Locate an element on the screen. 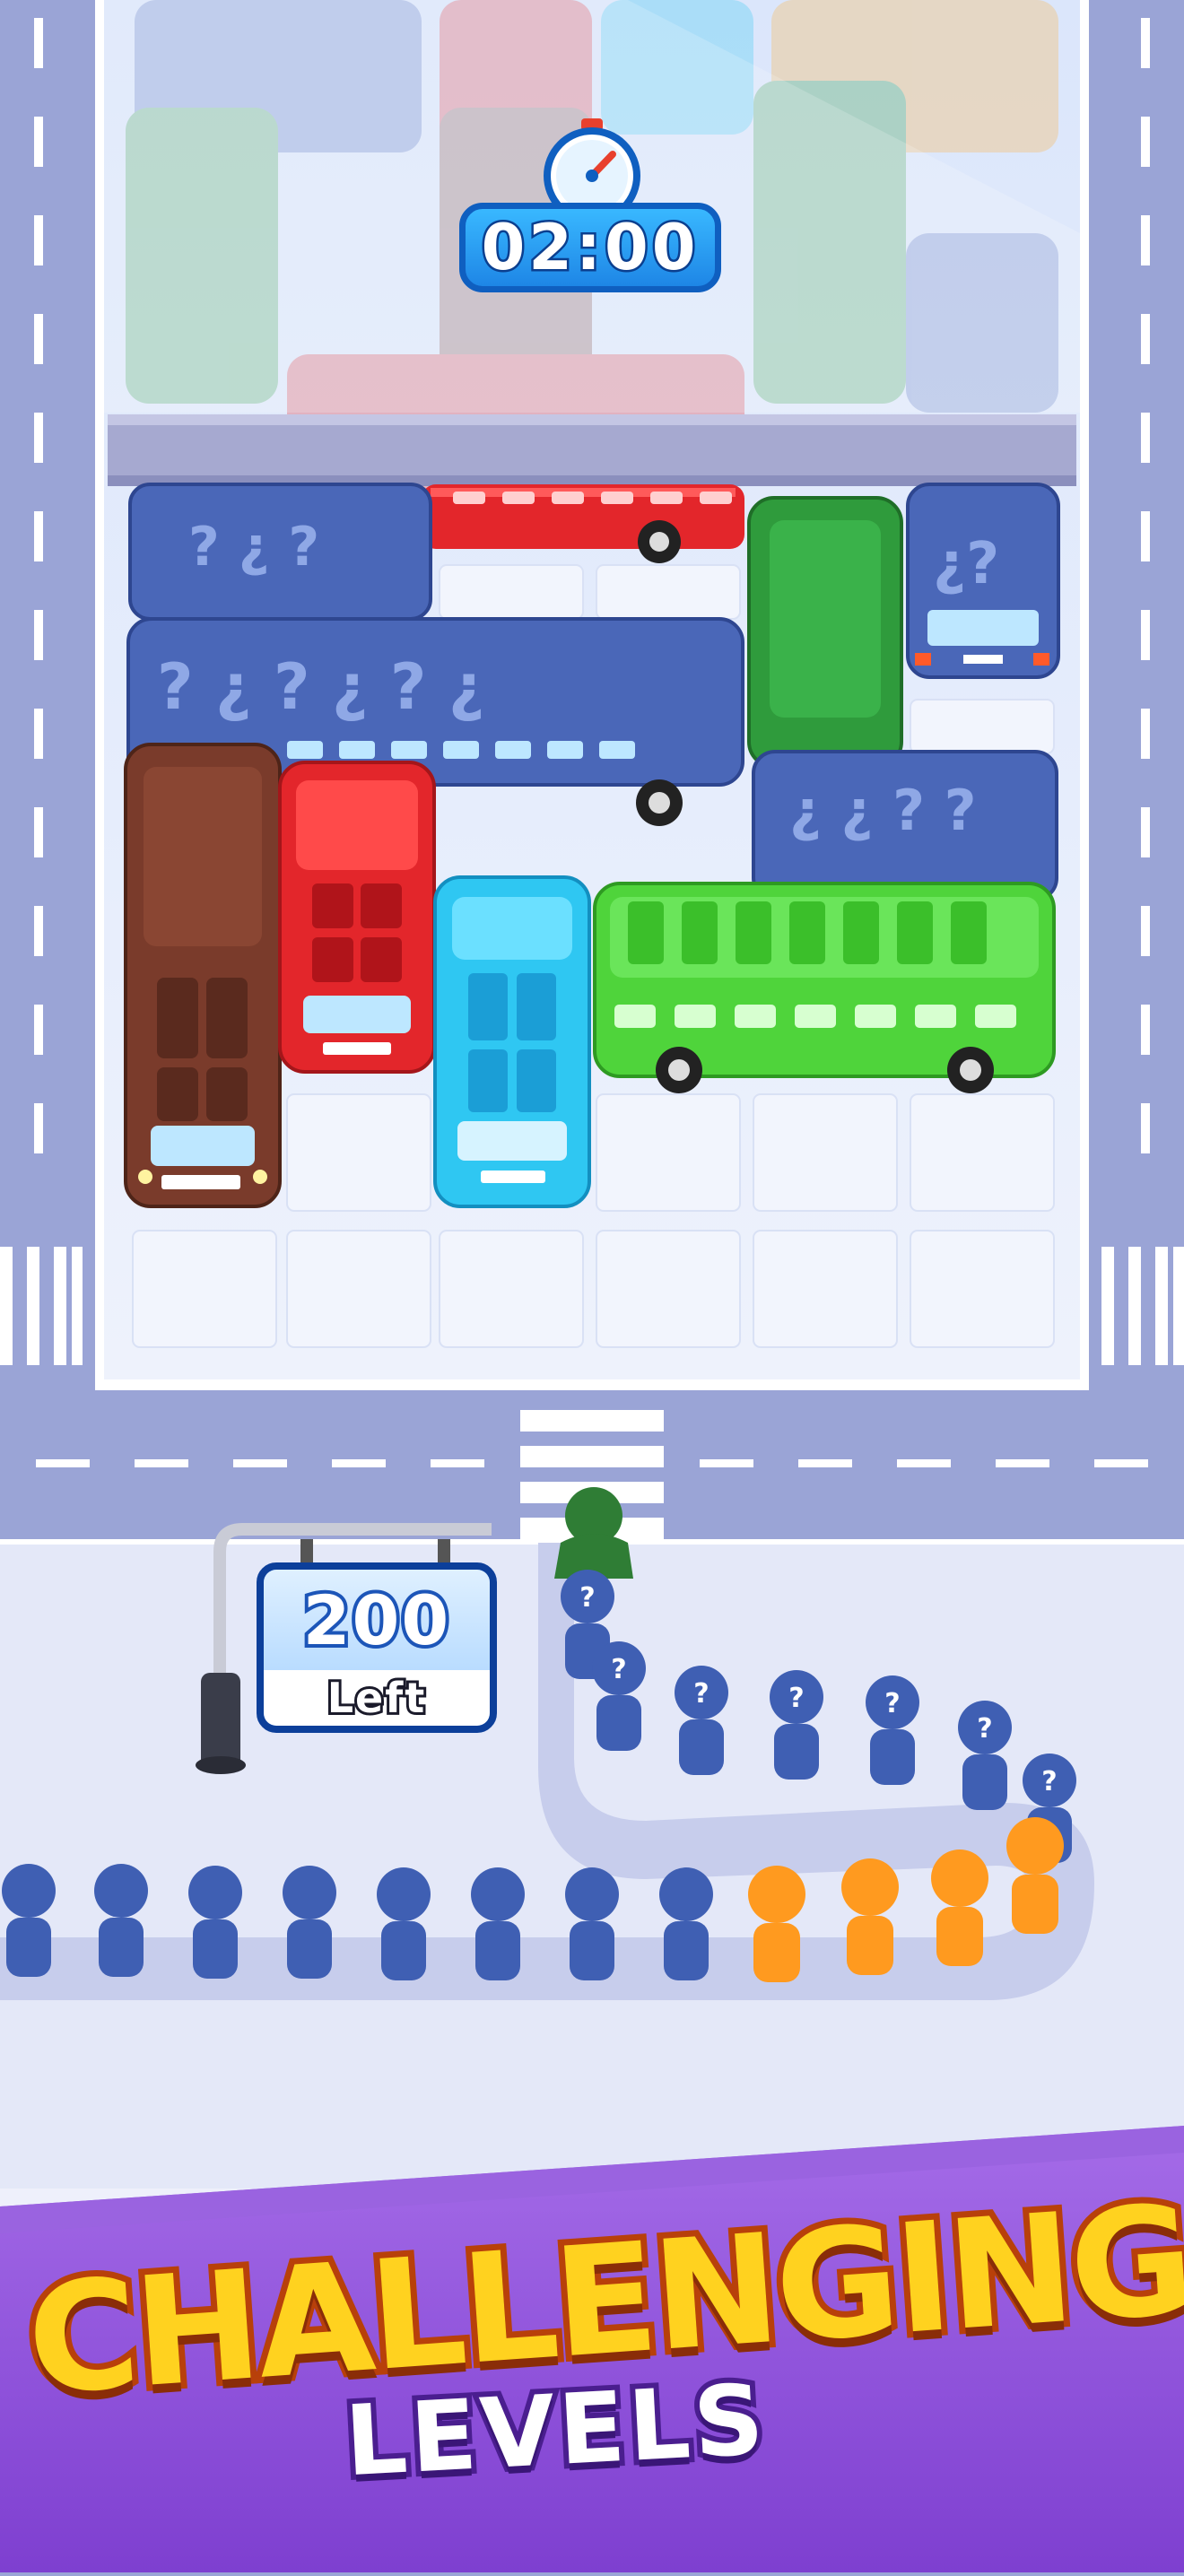 Image resolution: width=1184 pixels, height=2576 pixels. mystery-car-top-right: ¿? is located at coordinates (983, 581).